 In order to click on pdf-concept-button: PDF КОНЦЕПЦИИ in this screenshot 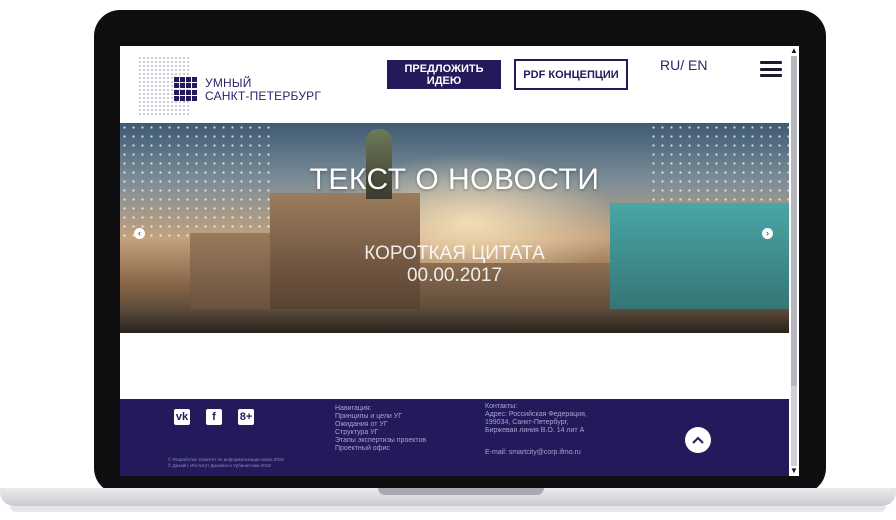, I will do `click(571, 74)`.